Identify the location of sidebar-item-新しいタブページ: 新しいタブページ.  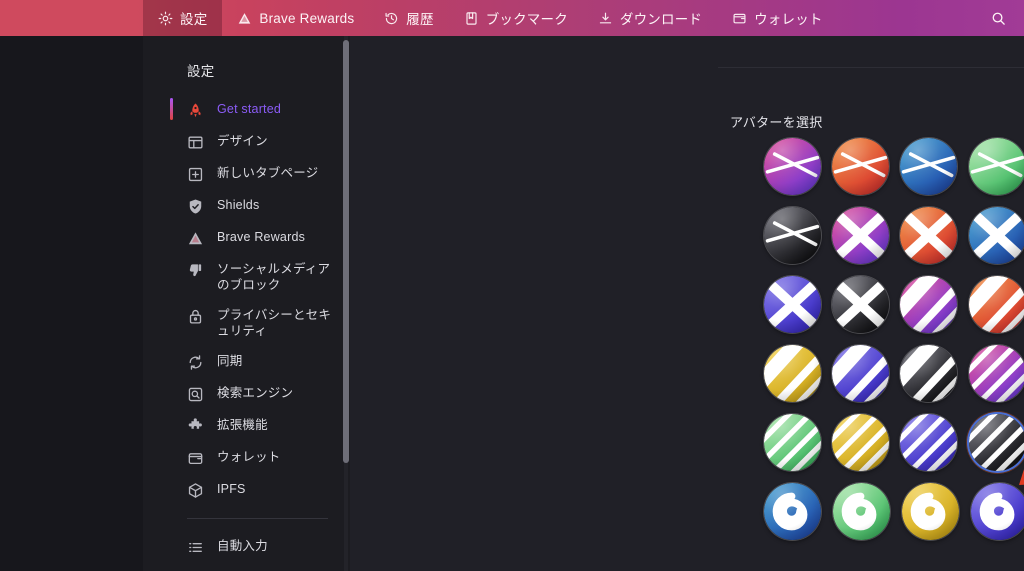
(246, 174).